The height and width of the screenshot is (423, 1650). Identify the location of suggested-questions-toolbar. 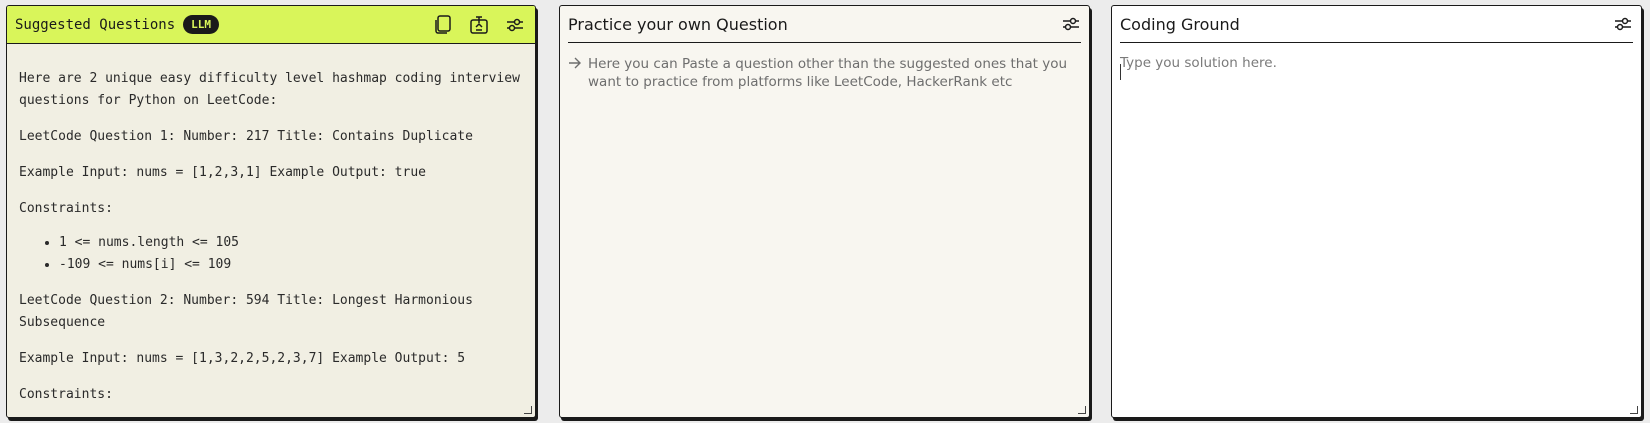
(480, 24).